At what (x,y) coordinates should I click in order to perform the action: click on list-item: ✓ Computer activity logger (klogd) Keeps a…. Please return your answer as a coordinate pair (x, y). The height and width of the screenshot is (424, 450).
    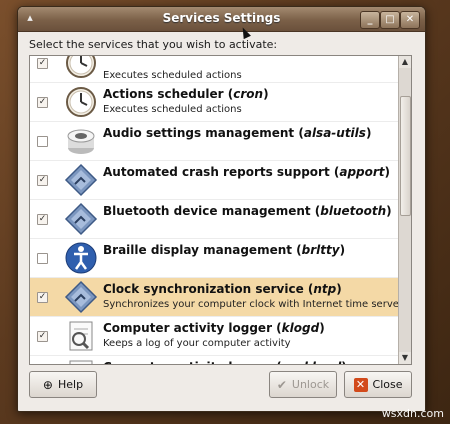
    Looking at the image, I should click on (214, 336).